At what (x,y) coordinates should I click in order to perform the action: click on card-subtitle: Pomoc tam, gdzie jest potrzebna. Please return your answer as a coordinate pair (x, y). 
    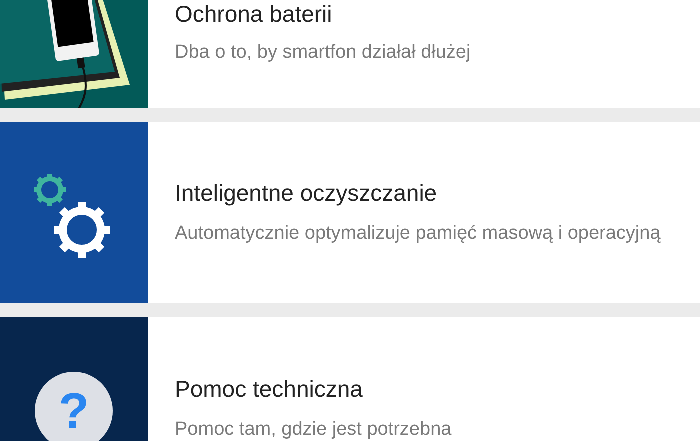
    Looking at the image, I should click on (314, 429).